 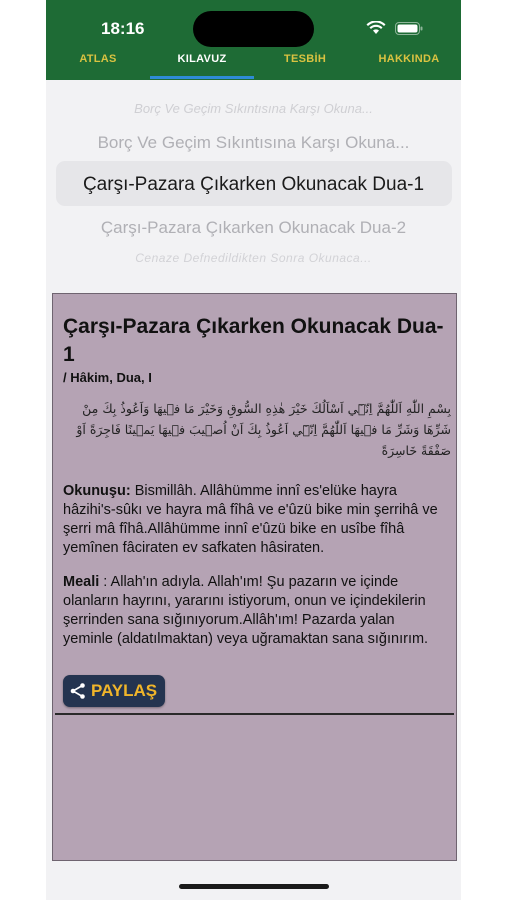 I want to click on meali-label: Meali, so click(x=81, y=582).